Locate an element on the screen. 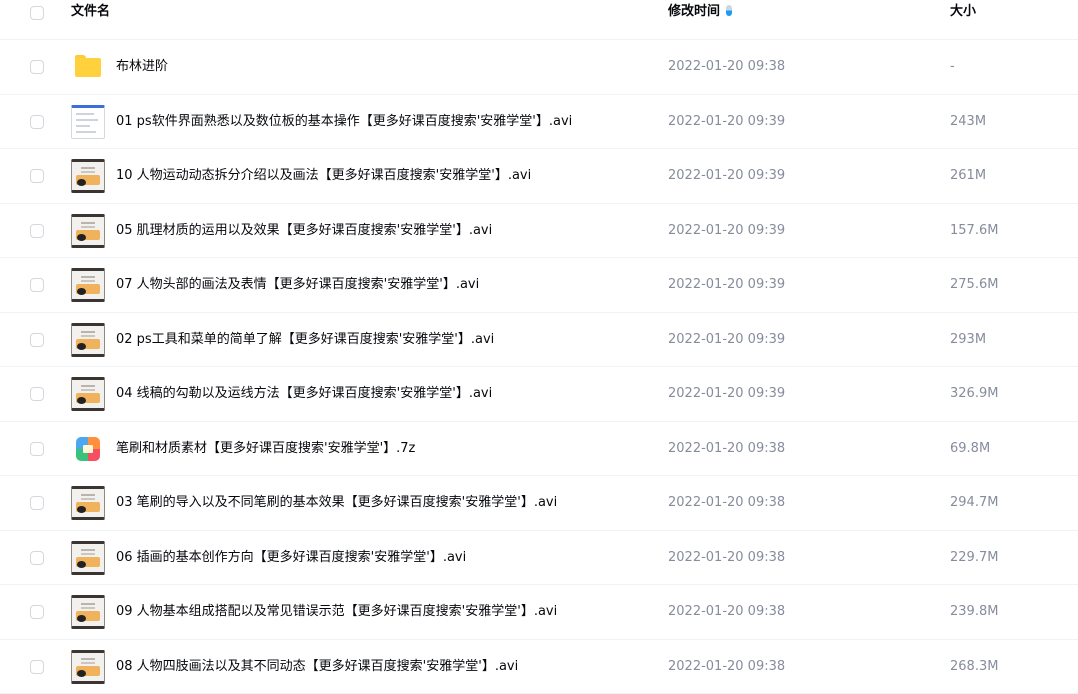  column-header-modified-time-label: 修改时间 is located at coordinates (694, 11).